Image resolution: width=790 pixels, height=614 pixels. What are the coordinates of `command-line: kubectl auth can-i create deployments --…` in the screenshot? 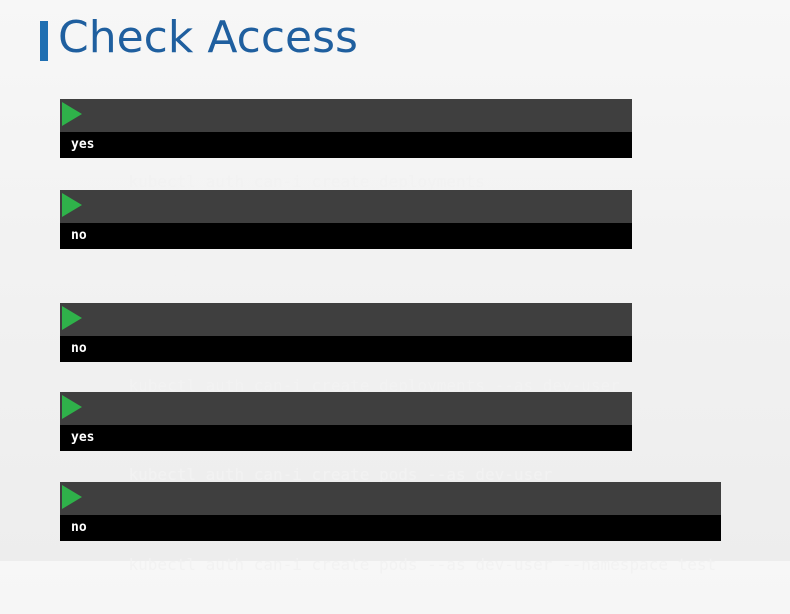 It's located at (346, 349).